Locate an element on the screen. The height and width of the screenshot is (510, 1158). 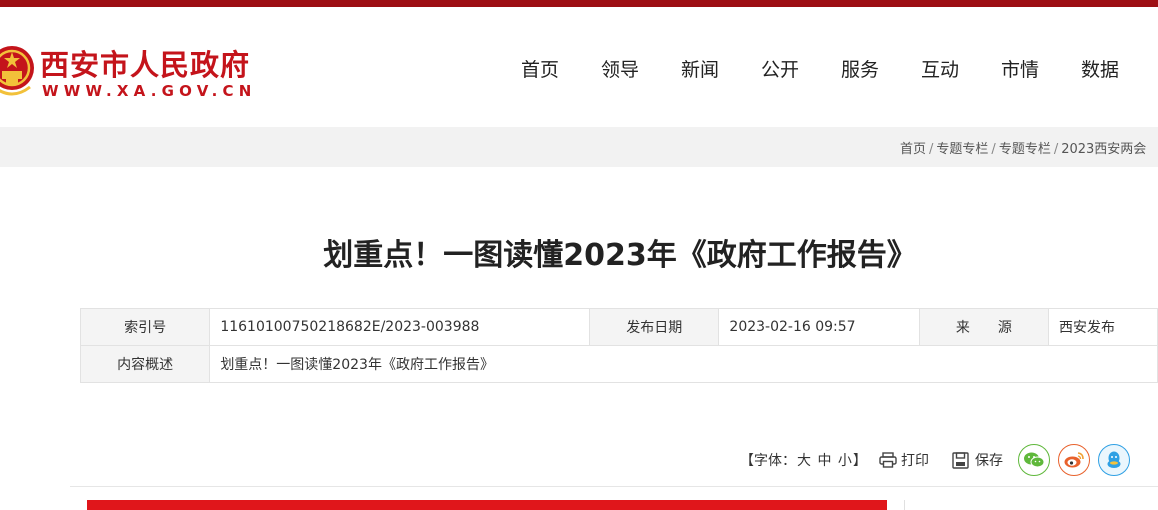
share-qq-button is located at coordinates (1114, 460).